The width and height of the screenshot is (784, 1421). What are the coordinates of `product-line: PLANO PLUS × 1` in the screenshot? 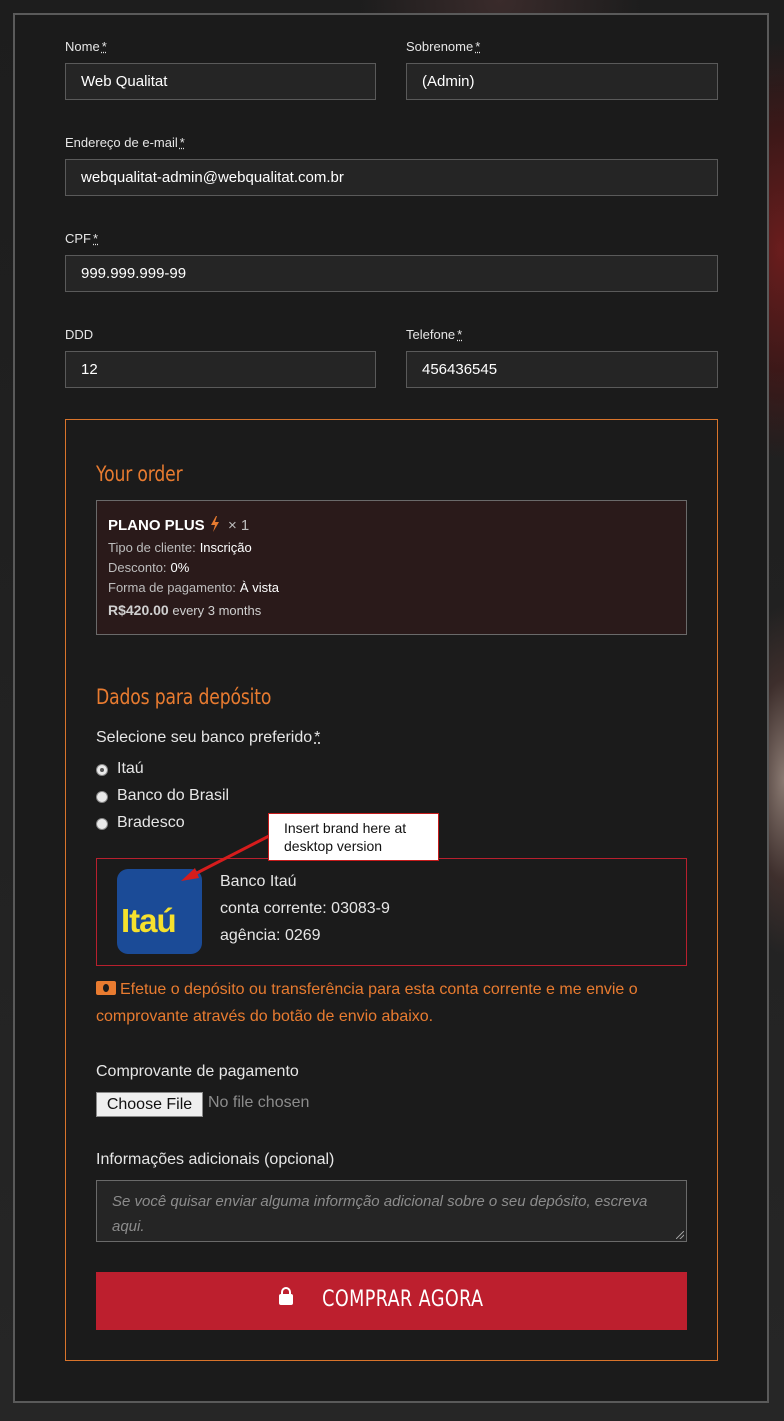 It's located at (178, 525).